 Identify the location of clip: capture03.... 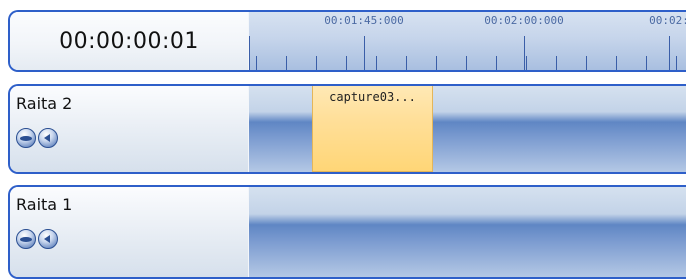
(372, 129).